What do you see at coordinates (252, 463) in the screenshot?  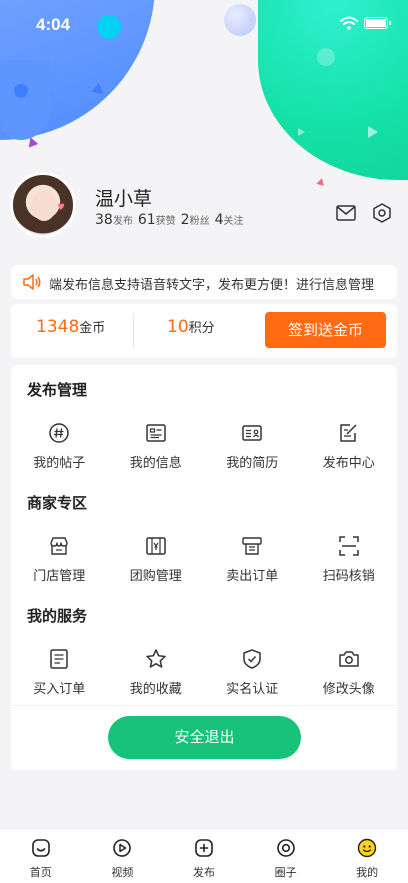 I see `menu-label: 我的简历` at bounding box center [252, 463].